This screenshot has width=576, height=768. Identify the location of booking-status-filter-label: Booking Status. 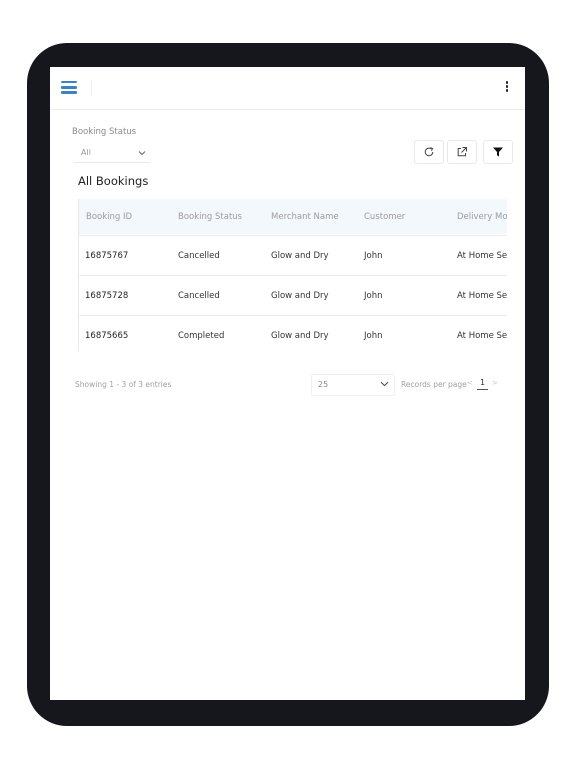
(104, 132).